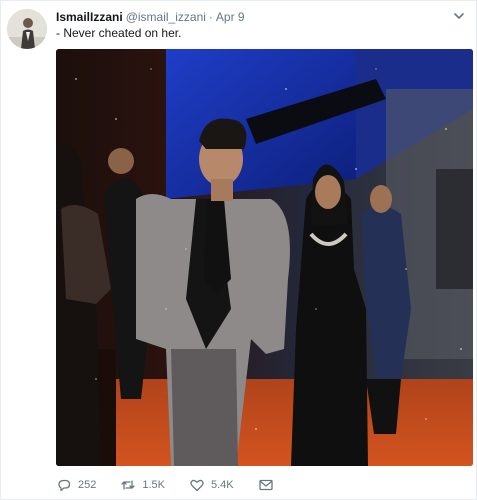 The image size is (477, 500). I want to click on retweet-button: 1.5K, so click(142, 485).